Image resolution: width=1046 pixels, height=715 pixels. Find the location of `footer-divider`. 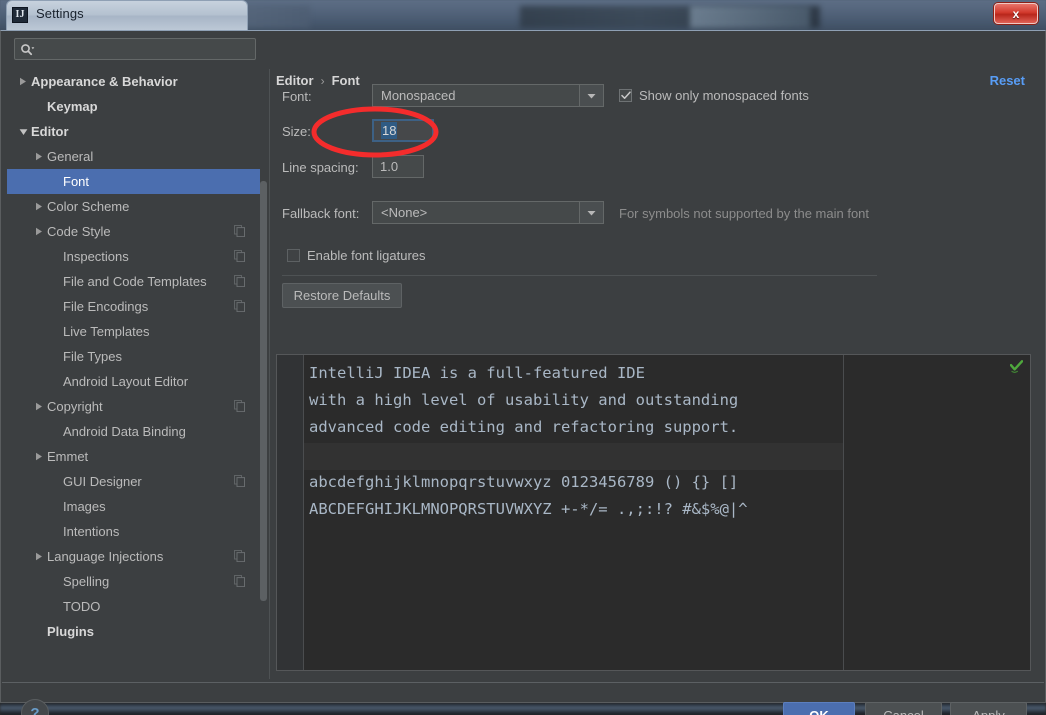

footer-divider is located at coordinates (523, 682).